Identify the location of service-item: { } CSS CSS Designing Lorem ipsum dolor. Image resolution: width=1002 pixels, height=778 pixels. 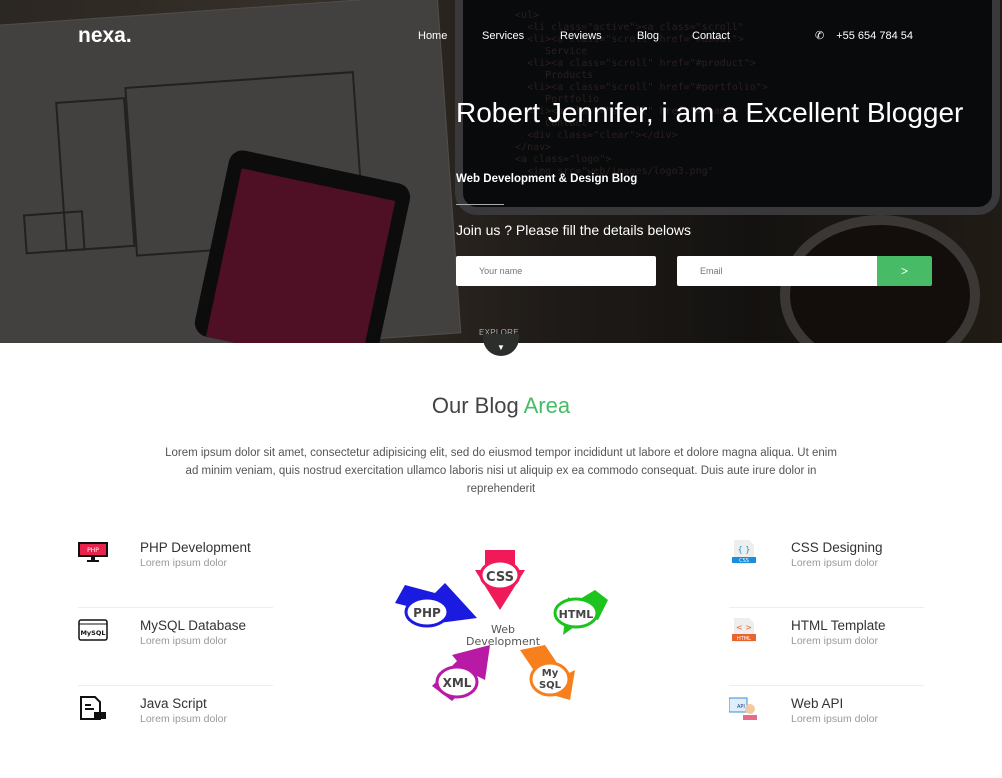
(826, 569).